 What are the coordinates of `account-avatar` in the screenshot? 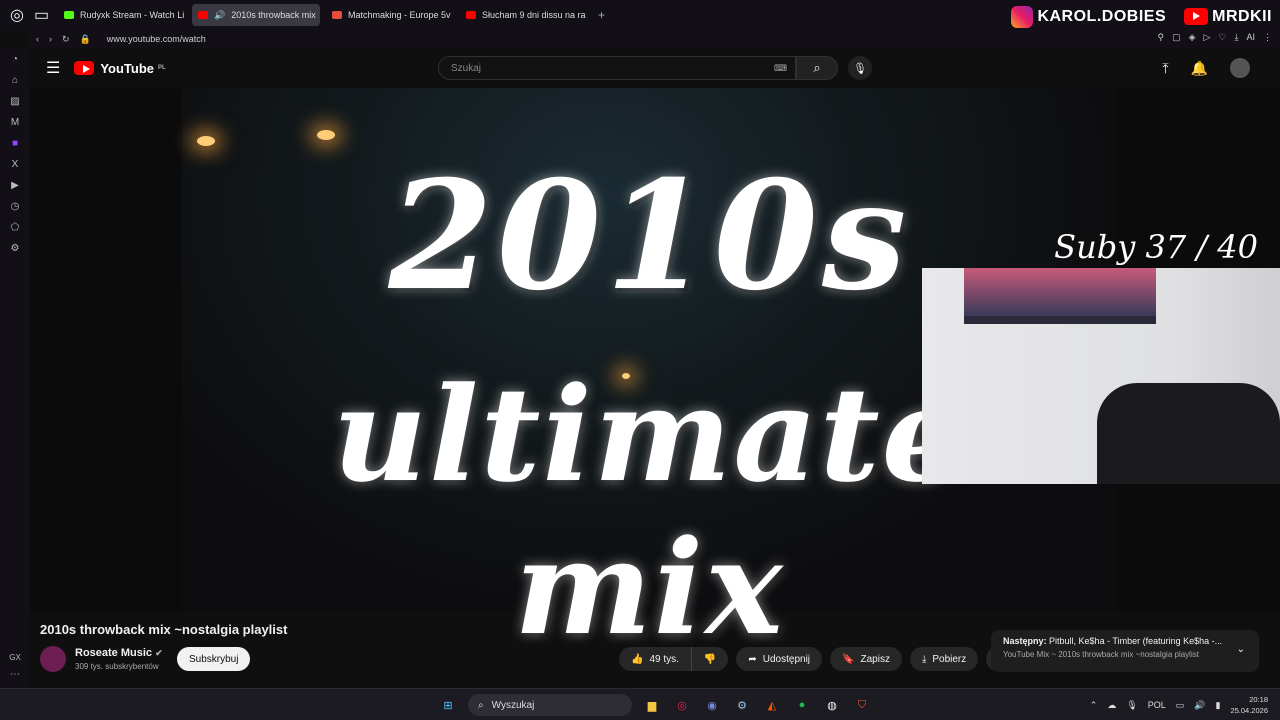 It's located at (1240, 68).